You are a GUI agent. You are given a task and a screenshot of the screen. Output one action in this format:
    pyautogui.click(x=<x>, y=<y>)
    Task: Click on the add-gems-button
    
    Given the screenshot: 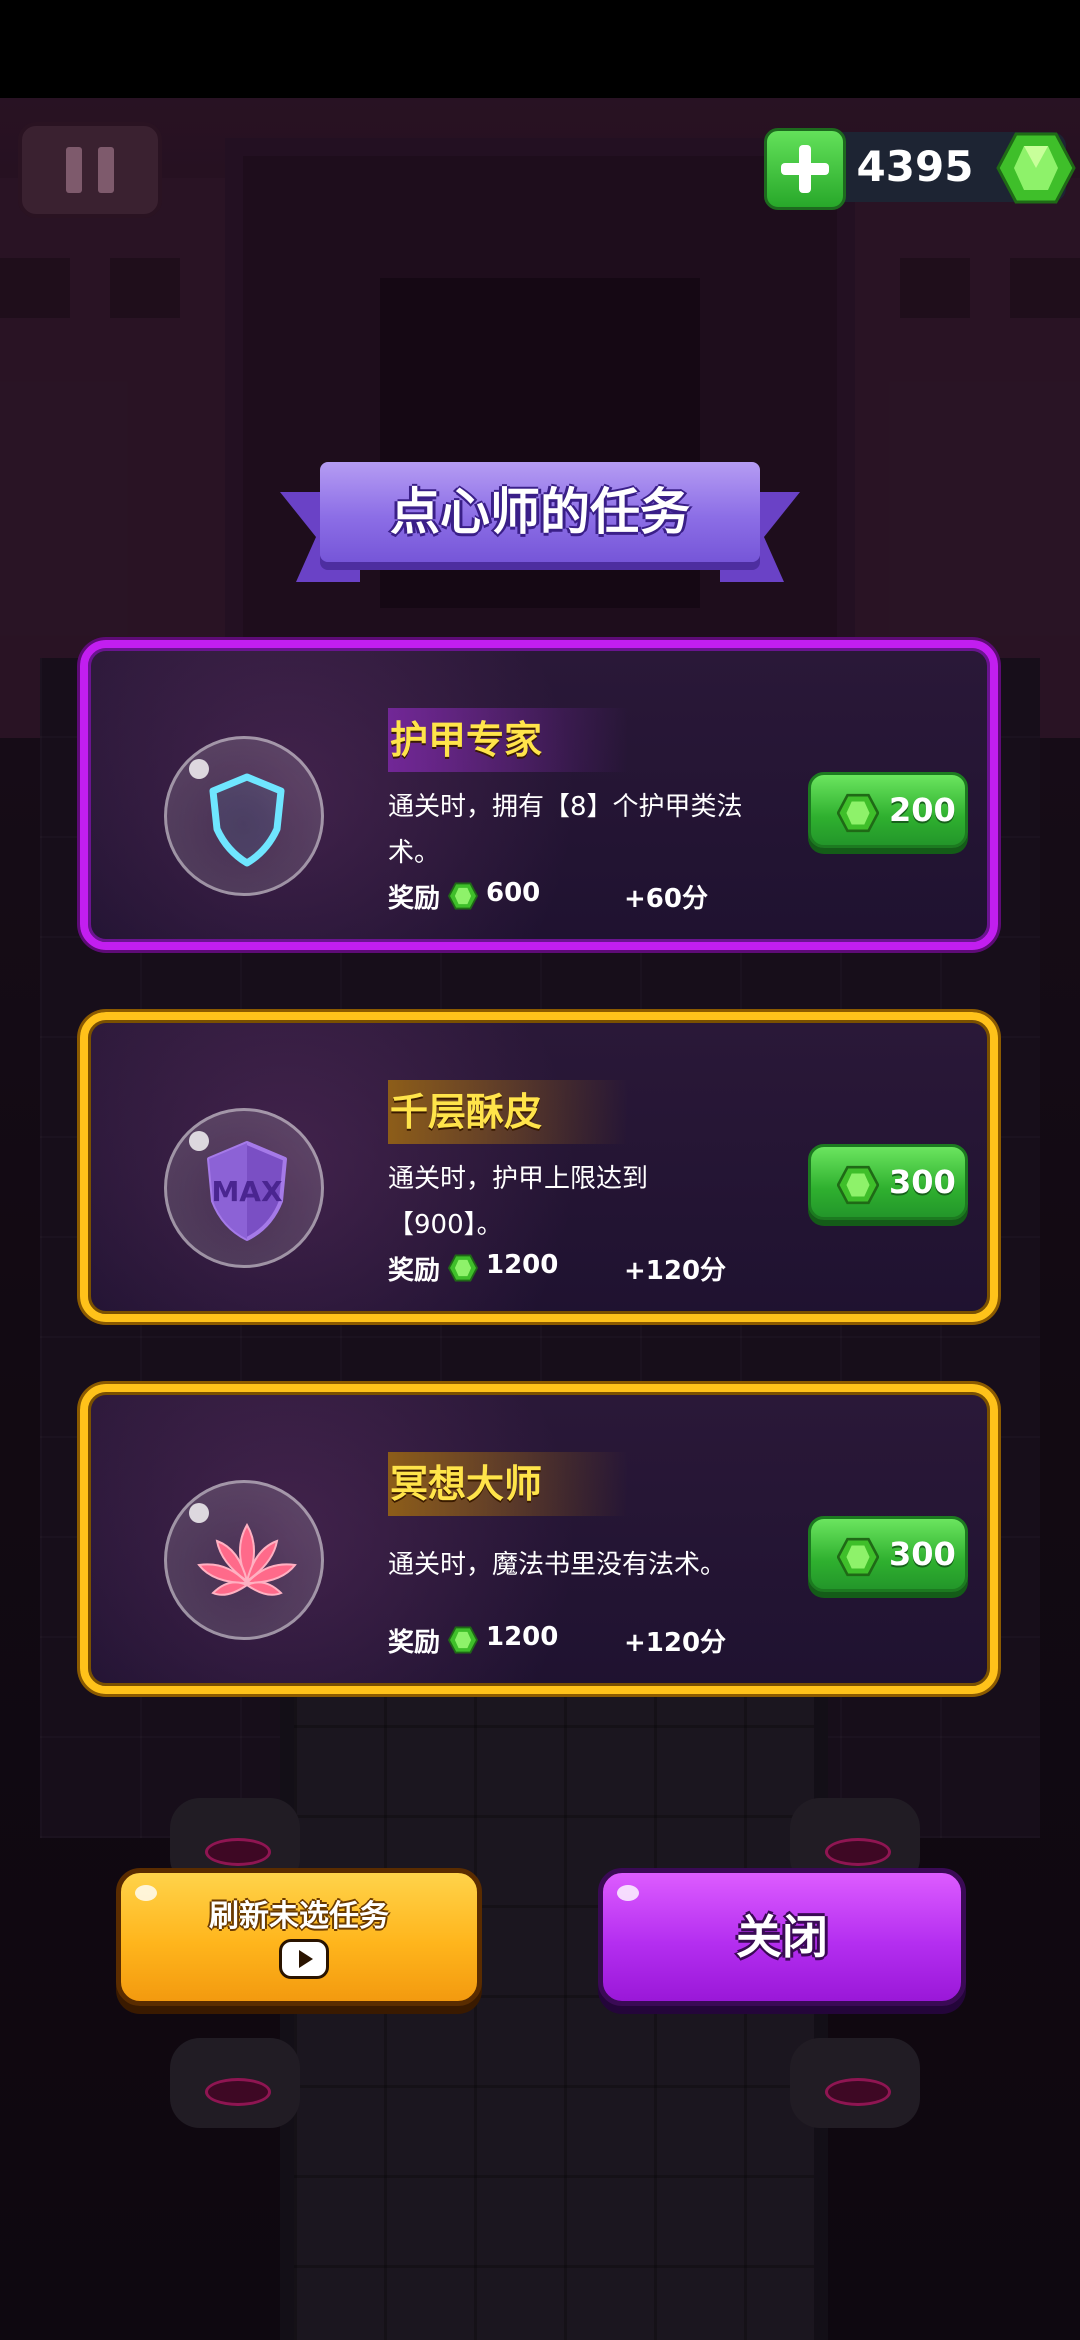 What is the action you would take?
    pyautogui.click(x=805, y=169)
    